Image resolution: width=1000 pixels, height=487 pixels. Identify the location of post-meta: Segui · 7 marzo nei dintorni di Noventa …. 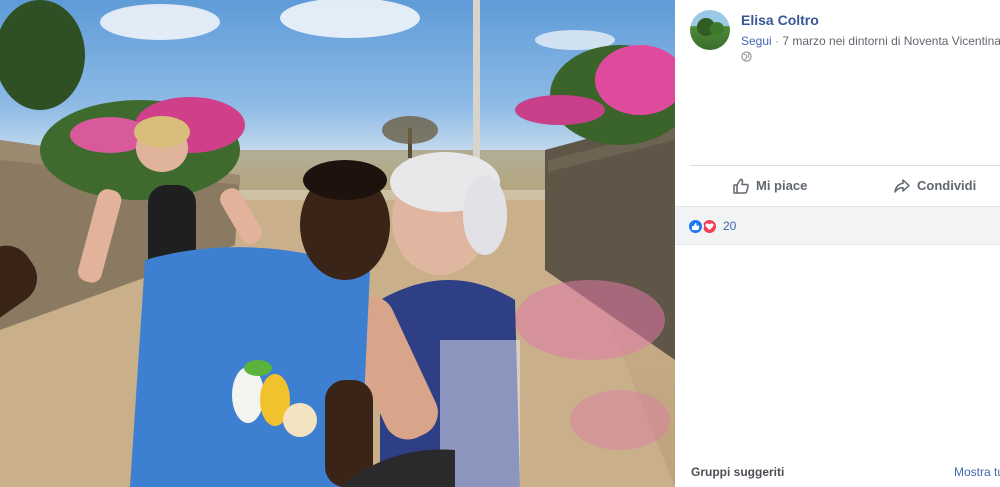
(870, 41).